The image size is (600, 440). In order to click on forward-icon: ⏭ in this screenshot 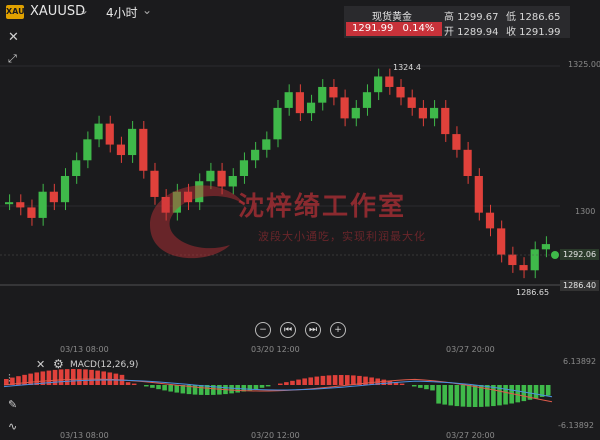, I will do `click(313, 330)`.